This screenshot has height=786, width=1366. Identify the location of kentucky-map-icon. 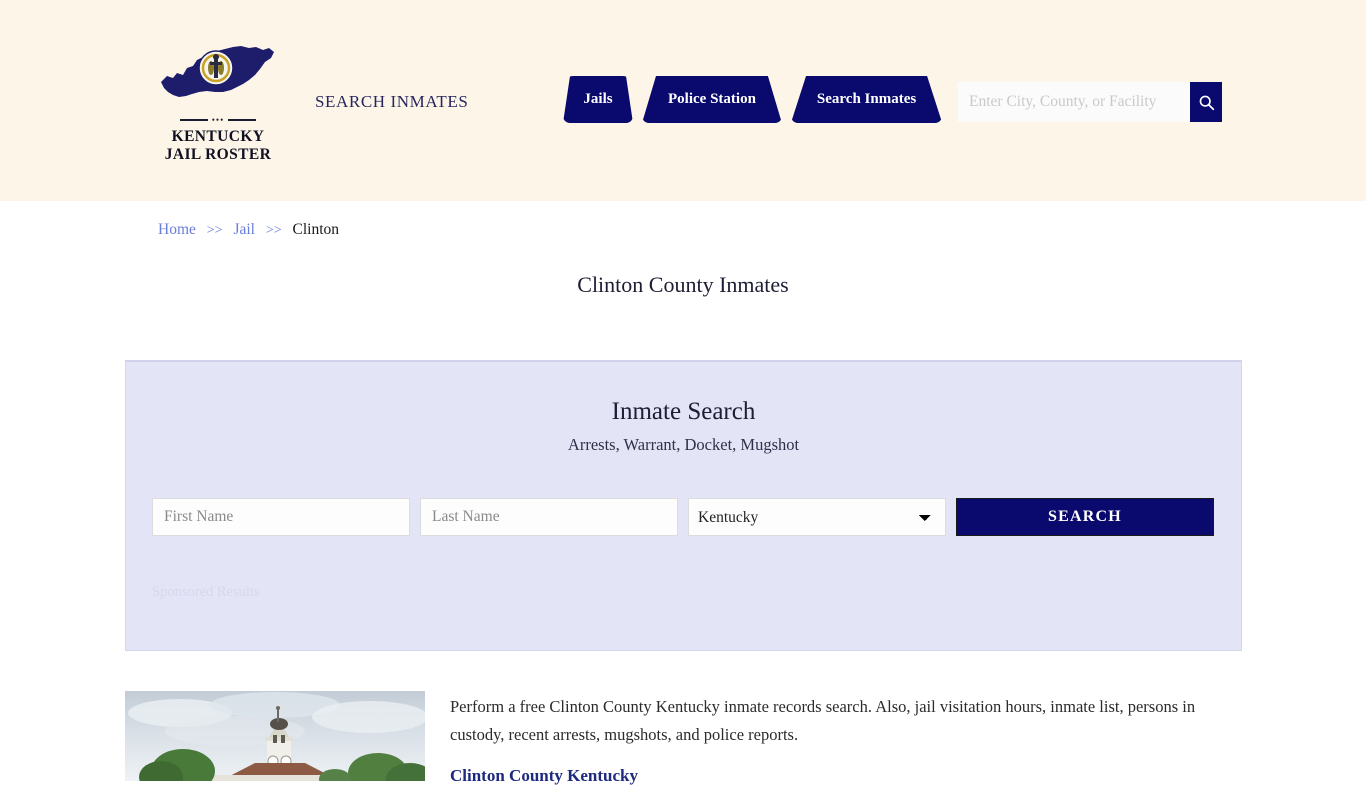
(218, 76).